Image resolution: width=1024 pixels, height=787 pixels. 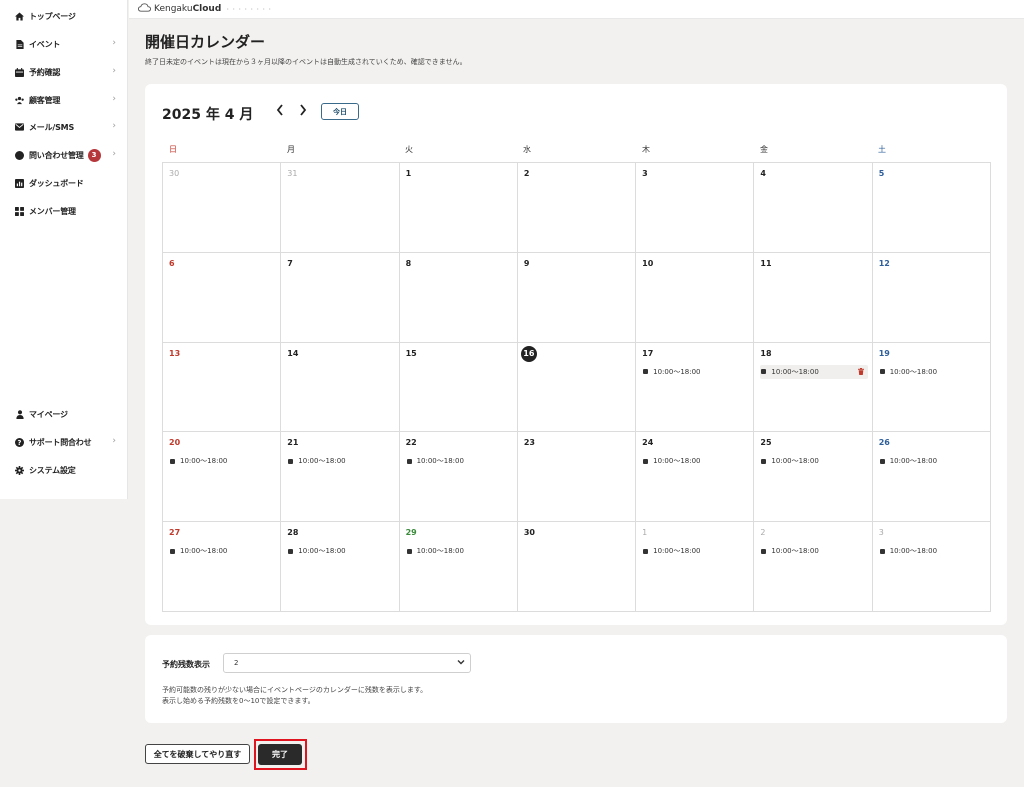 What do you see at coordinates (347, 663) in the screenshot?
I see `remaining-count-select: 2` at bounding box center [347, 663].